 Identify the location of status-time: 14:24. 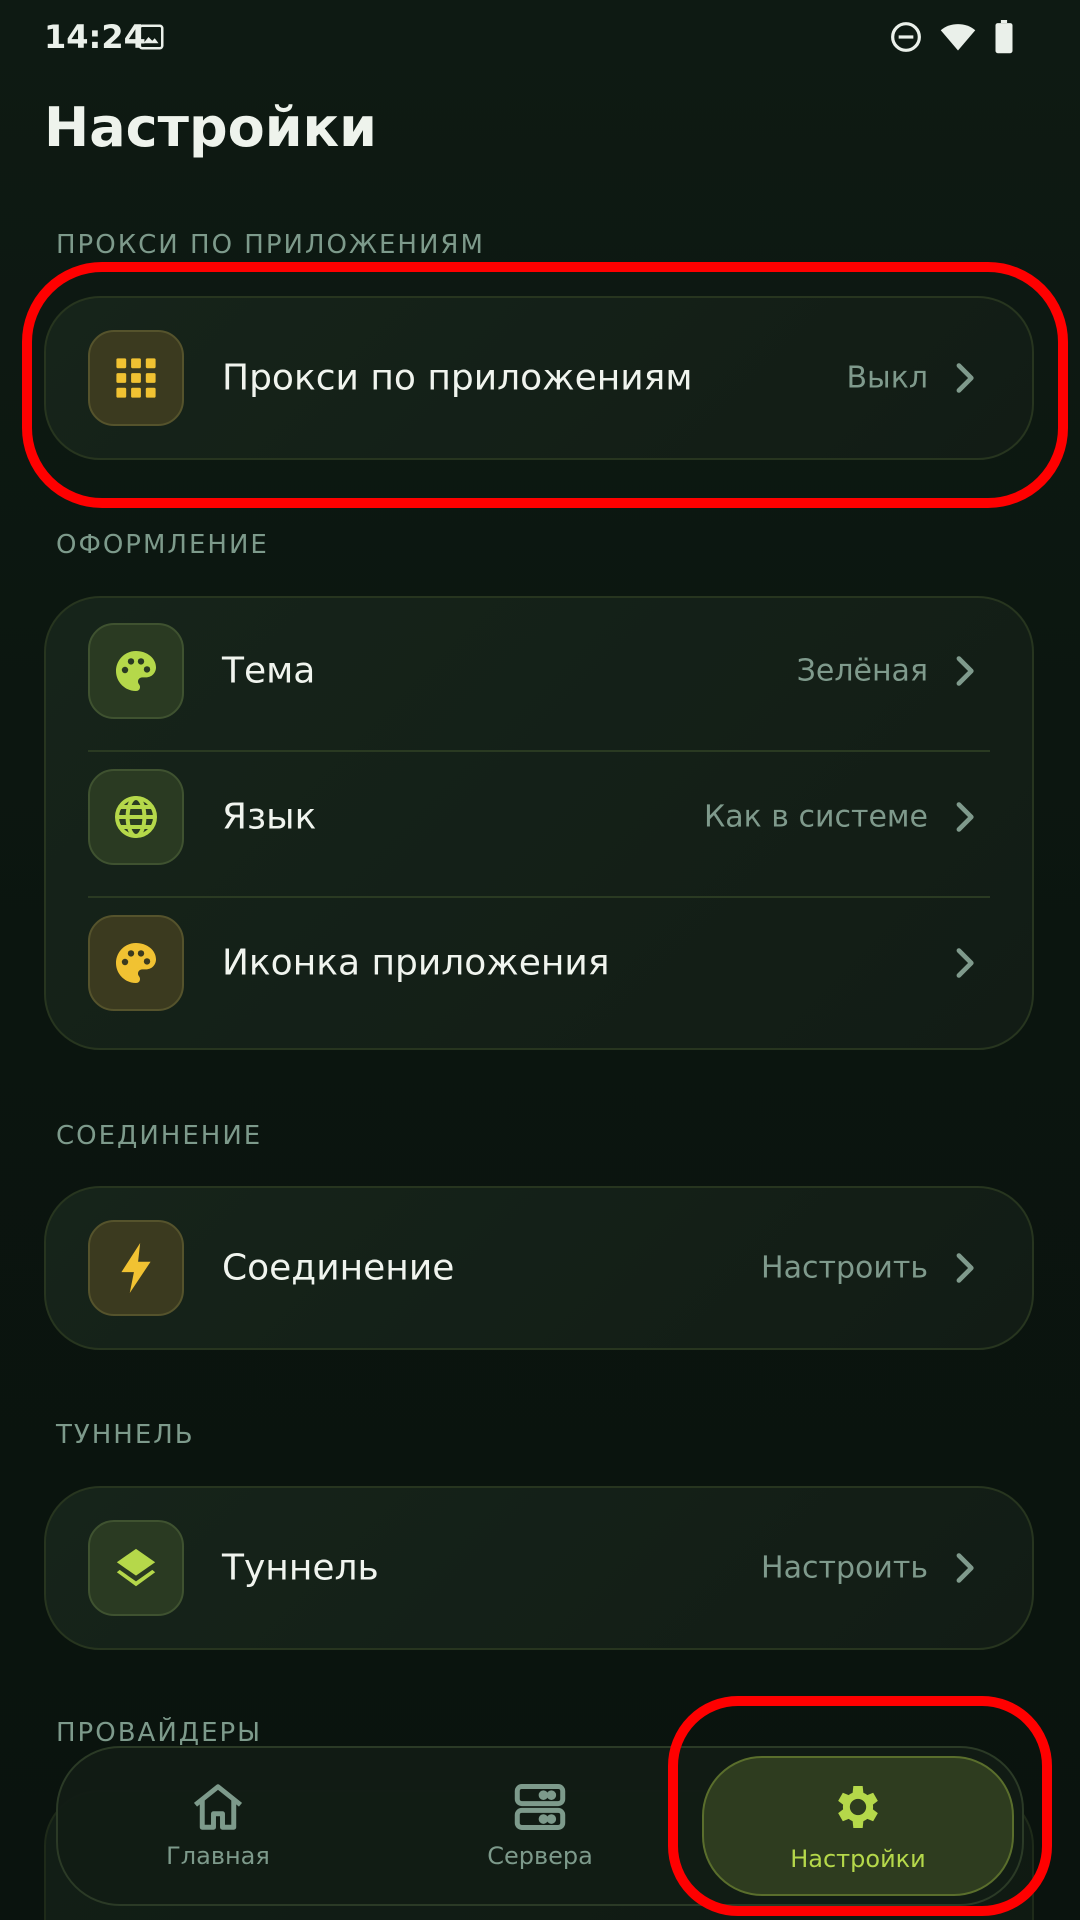
(95, 37).